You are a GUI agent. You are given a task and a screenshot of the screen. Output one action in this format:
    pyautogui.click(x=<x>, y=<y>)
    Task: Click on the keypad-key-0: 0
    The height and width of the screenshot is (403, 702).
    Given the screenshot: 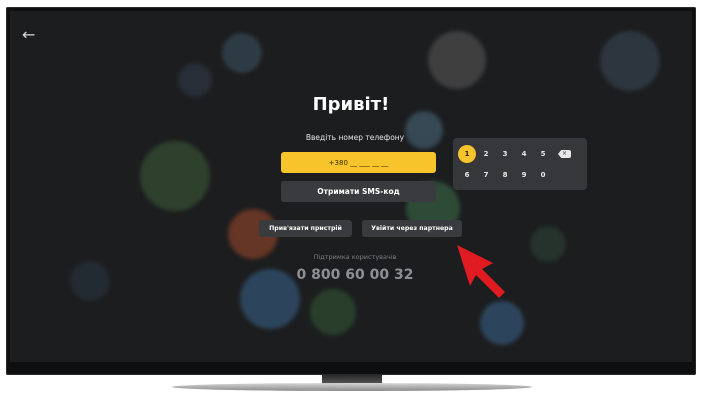 What is the action you would take?
    pyautogui.click(x=543, y=175)
    